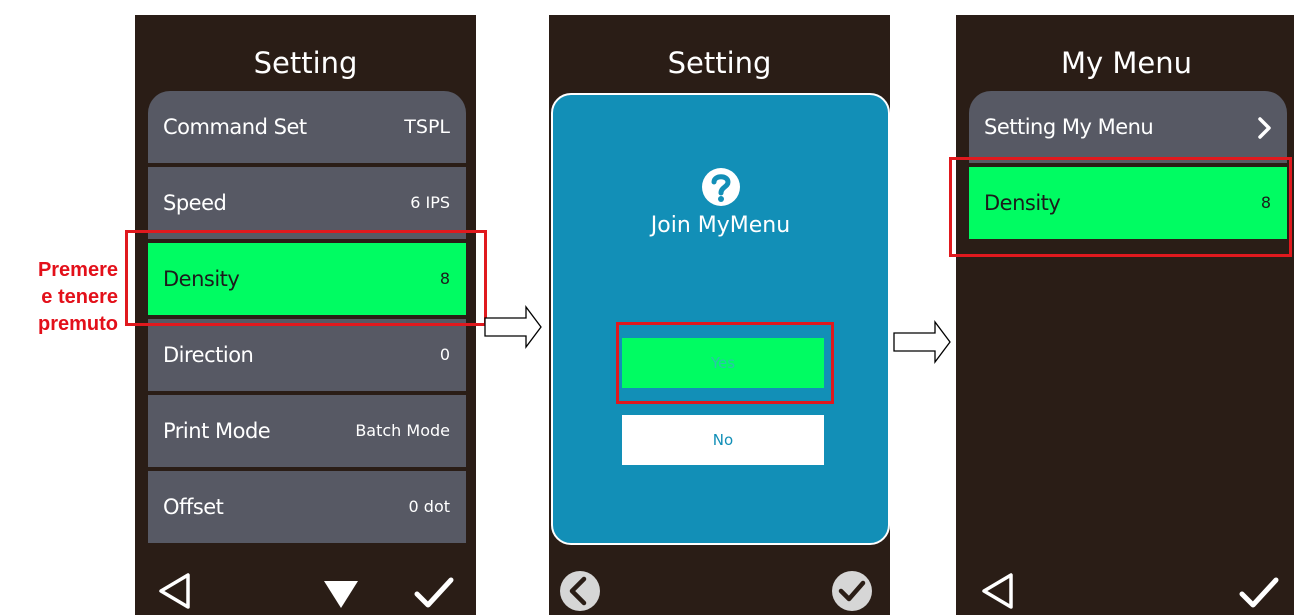 Image resolution: width=1294 pixels, height=615 pixels. Describe the element at coordinates (1126, 63) in the screenshot. I see `screen-title: My Menu` at that location.